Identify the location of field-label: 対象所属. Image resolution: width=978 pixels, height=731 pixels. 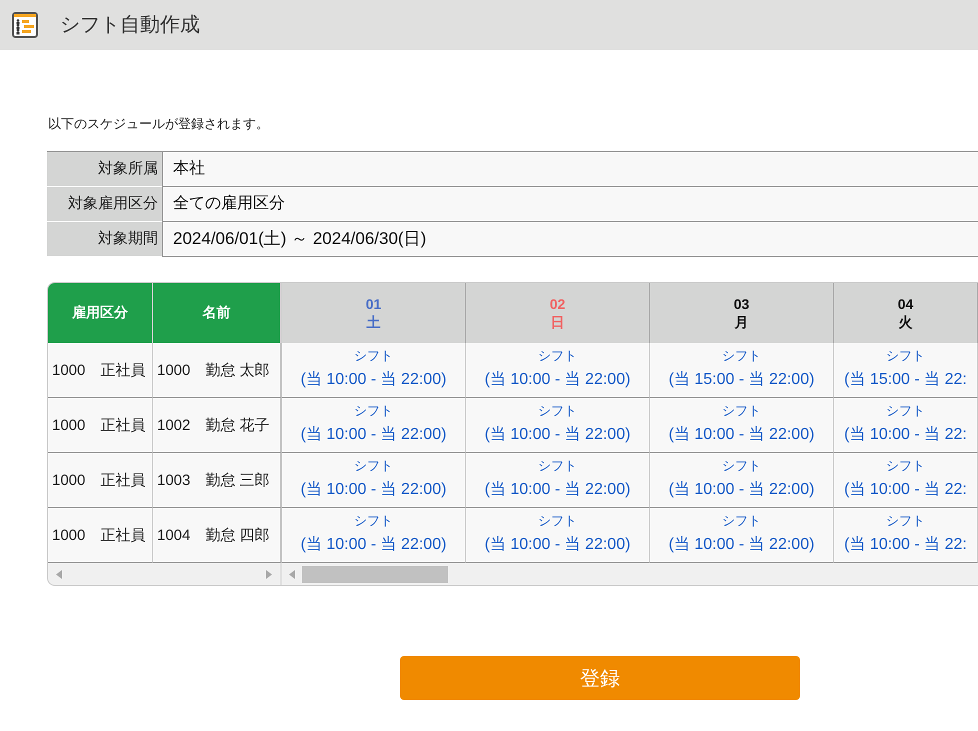
(104, 169).